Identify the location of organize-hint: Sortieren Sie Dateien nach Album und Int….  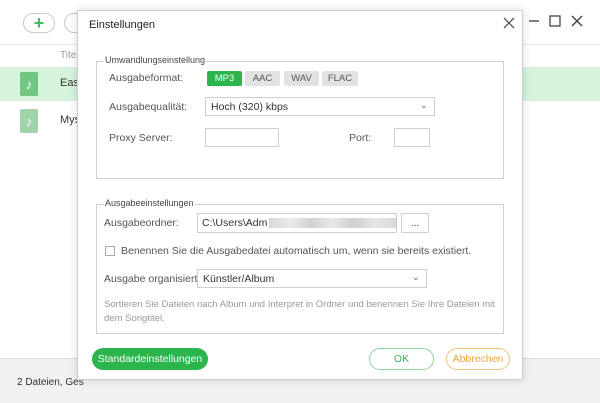
(299, 311).